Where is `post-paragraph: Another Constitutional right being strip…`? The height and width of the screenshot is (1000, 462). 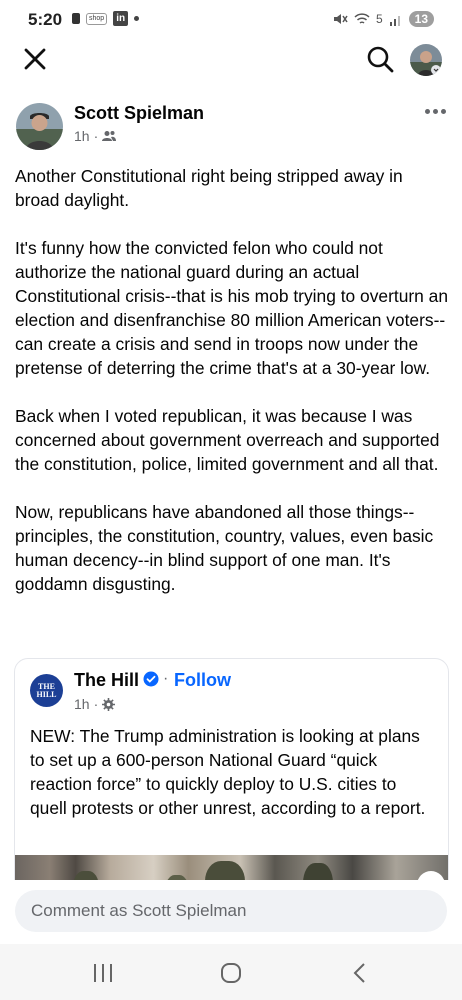 post-paragraph: Another Constitutional right being strip… is located at coordinates (209, 188).